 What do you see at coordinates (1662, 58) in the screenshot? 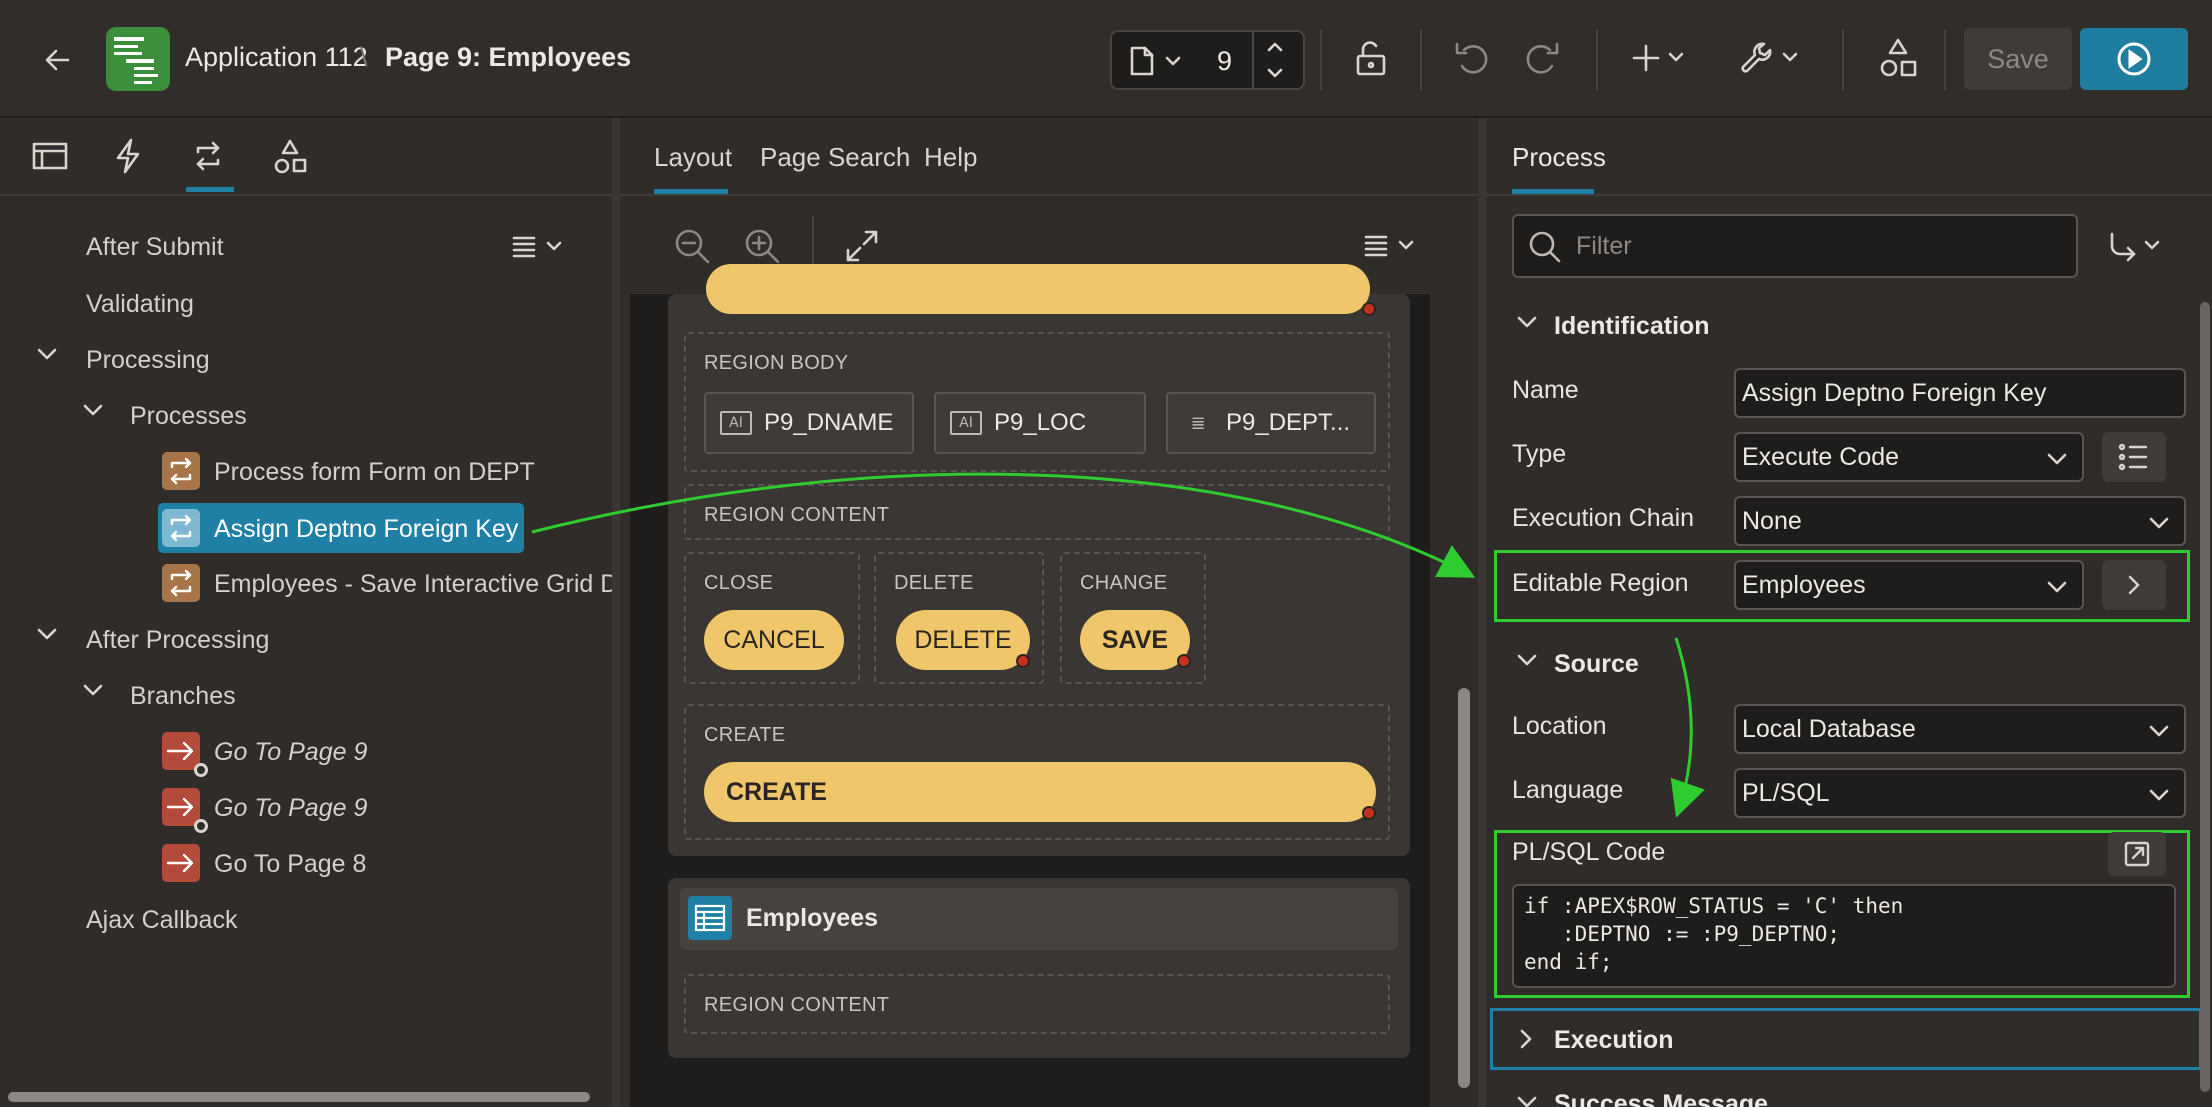
I see `add-icon` at bounding box center [1662, 58].